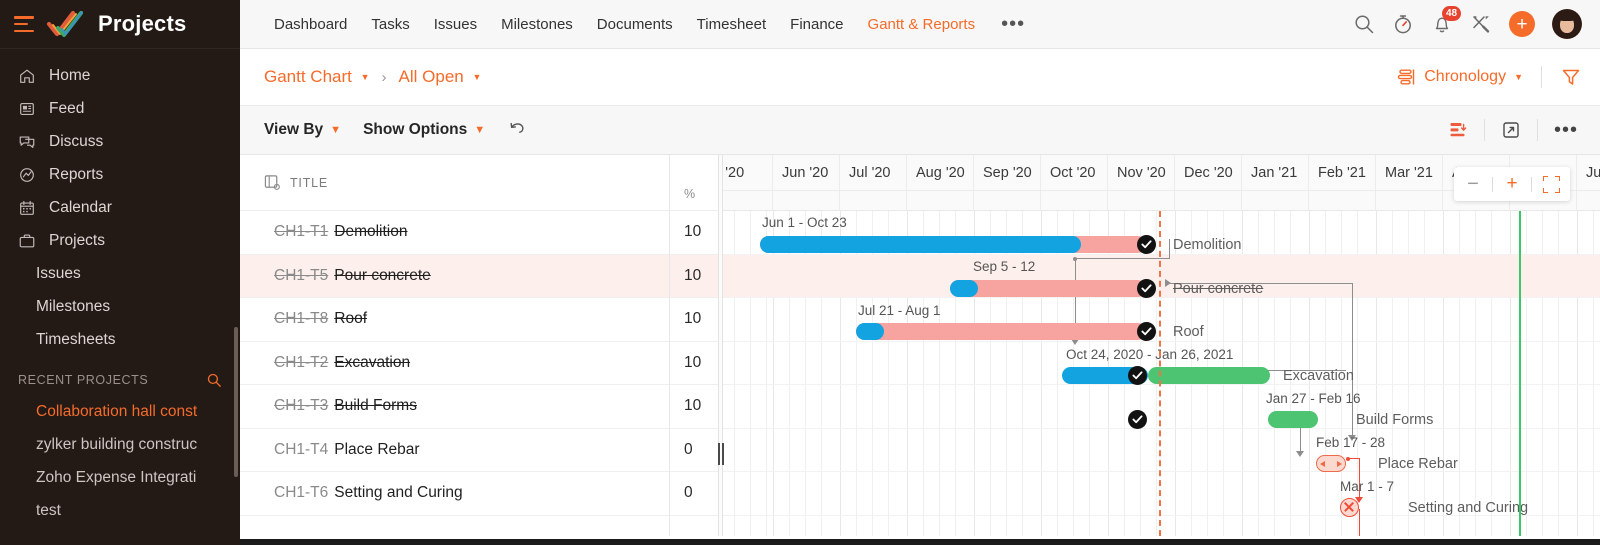 This screenshot has width=1600, height=545. What do you see at coordinates (120, 339) in the screenshot?
I see `sidebar-item-timesheets: Timesheets` at bounding box center [120, 339].